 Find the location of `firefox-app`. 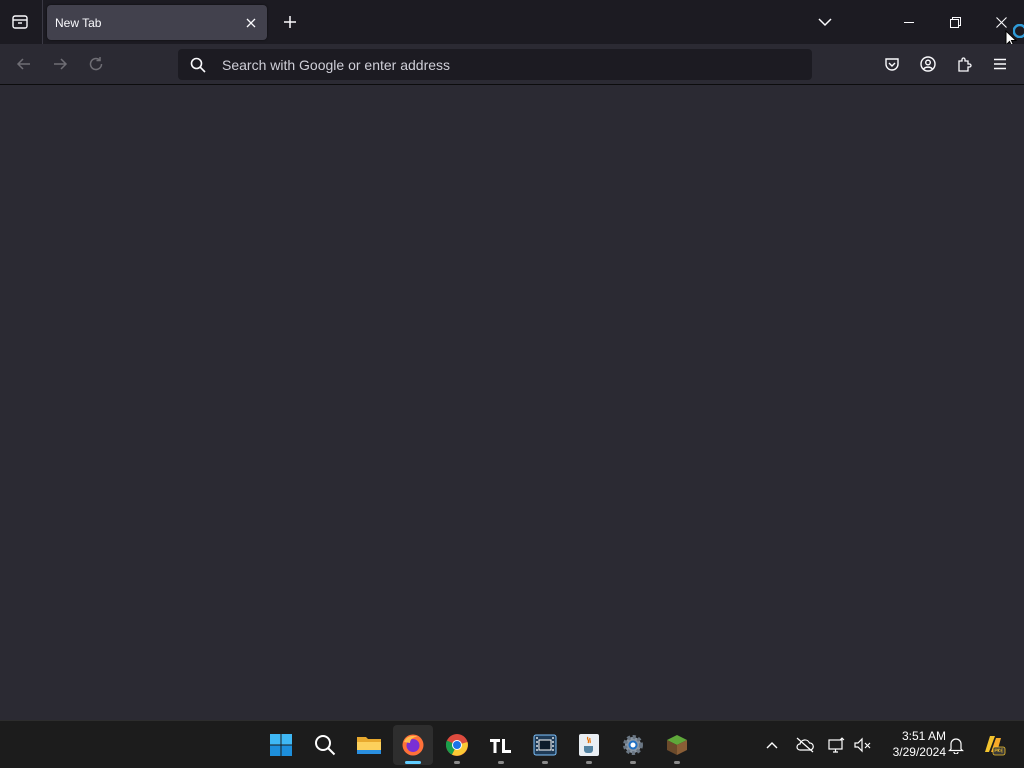

firefox-app is located at coordinates (413, 745).